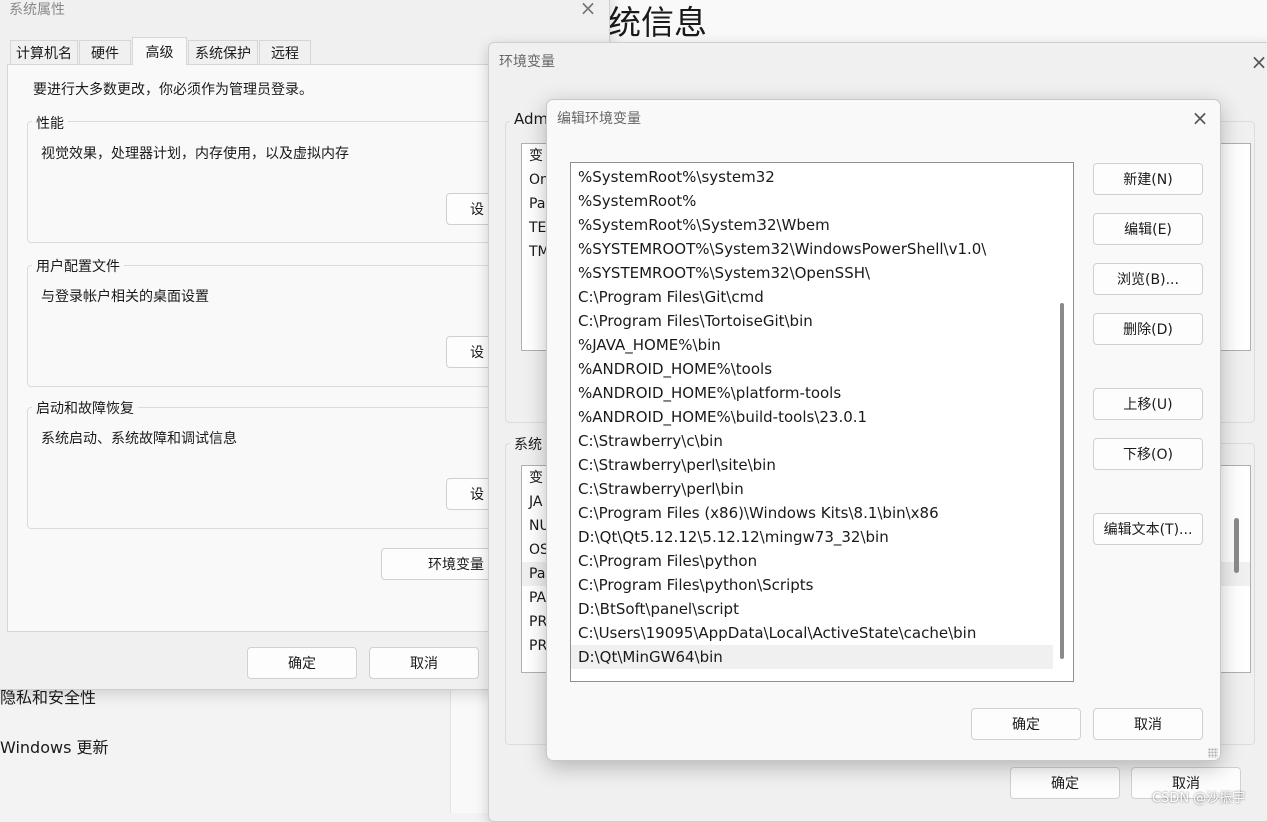 This screenshot has width=1267, height=822. I want to click on dialog-title: 系统属性, so click(37, 10).